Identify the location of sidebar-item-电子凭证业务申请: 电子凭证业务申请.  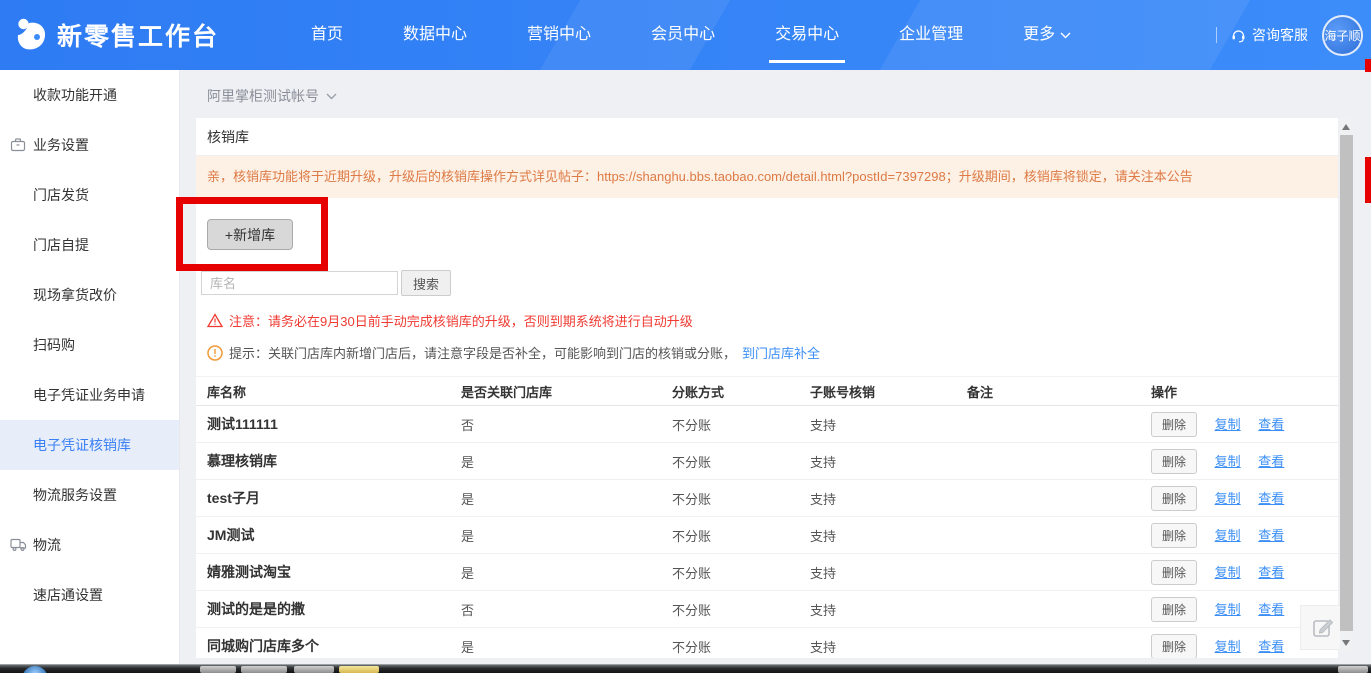
(89, 395).